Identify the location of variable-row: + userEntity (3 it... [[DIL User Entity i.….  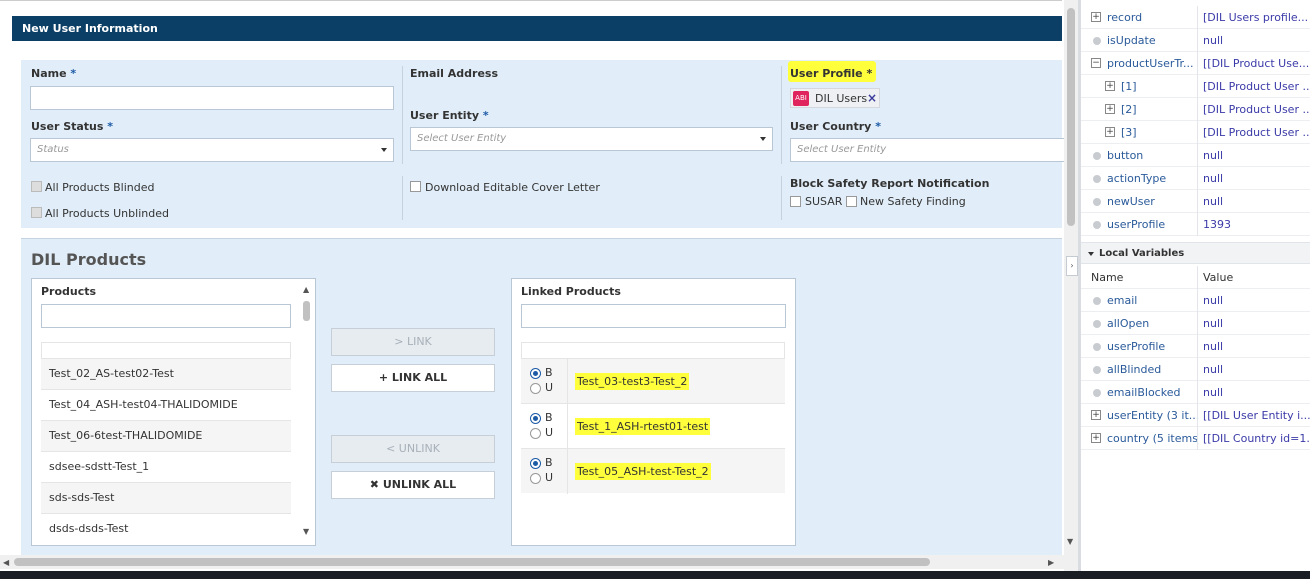
(1195, 415).